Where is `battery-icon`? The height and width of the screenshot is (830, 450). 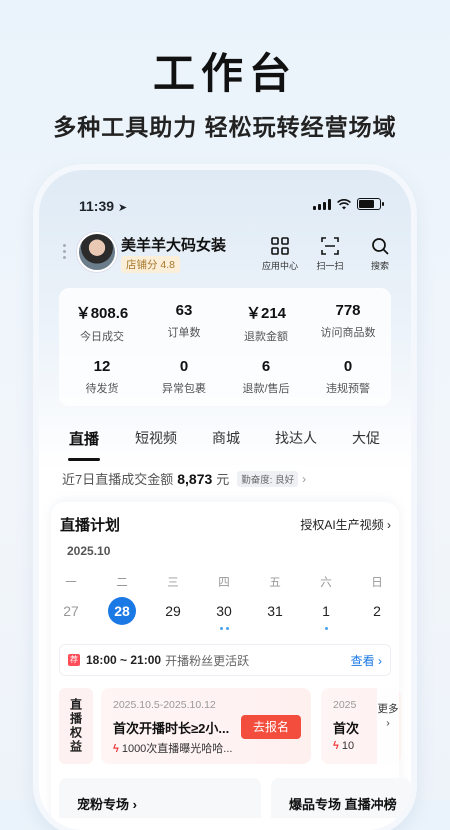 battery-icon is located at coordinates (370, 204).